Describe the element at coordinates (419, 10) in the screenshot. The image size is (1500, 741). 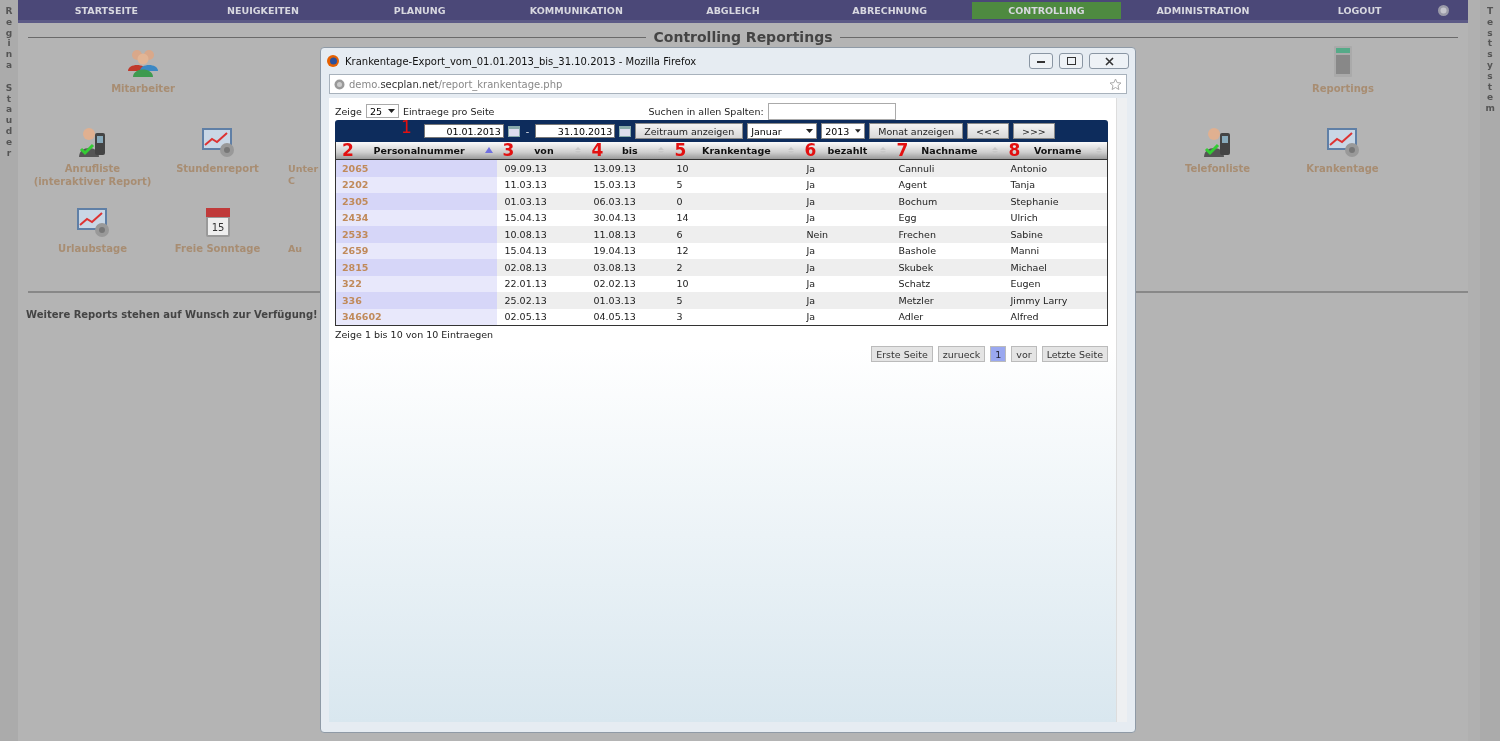
I see `nav-item: PLANUNG` at that location.